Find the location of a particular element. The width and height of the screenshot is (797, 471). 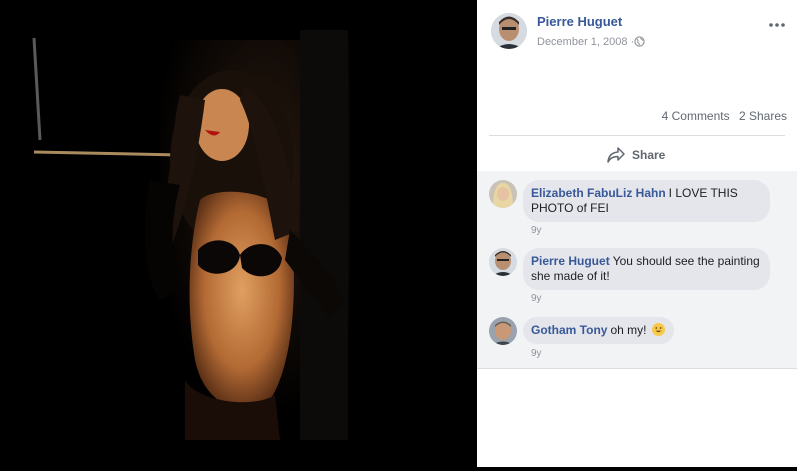

share-button: Share is located at coordinates (636, 155).